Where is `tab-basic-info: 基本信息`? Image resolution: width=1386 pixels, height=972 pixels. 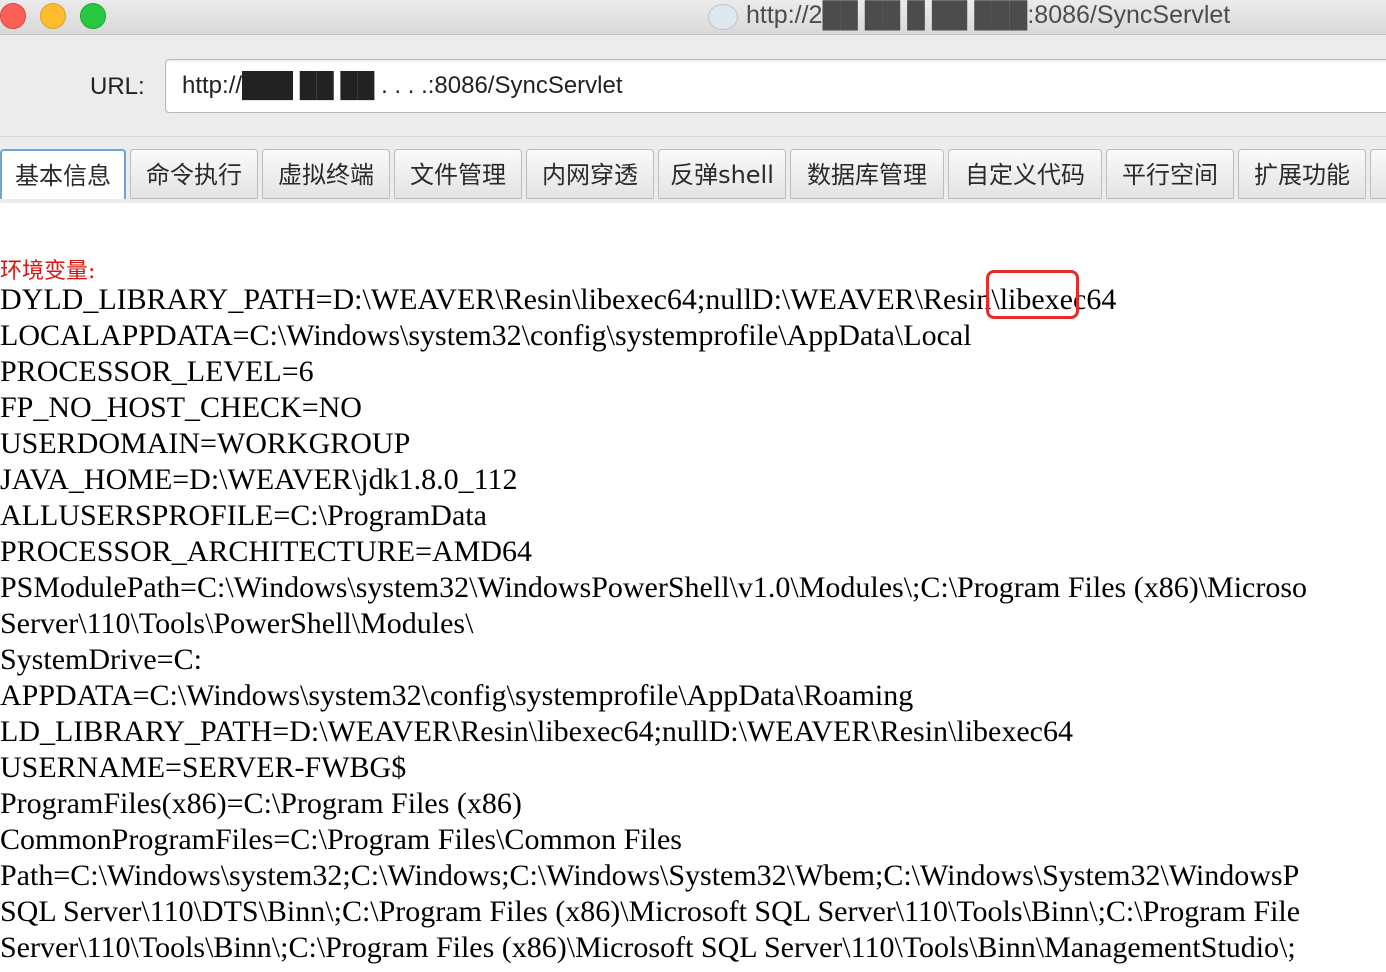
tab-basic-info: 基本信息 is located at coordinates (63, 174).